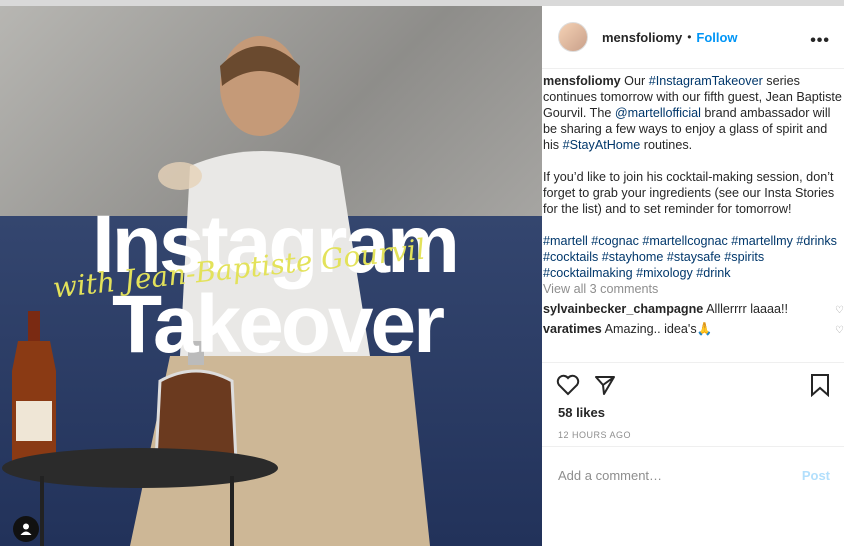  What do you see at coordinates (568, 385) in the screenshot?
I see `heart-icon` at bounding box center [568, 385].